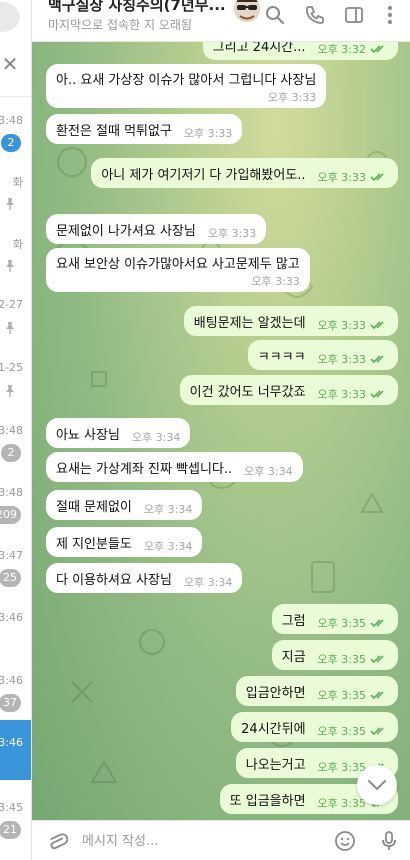  Describe the element at coordinates (15, 563) in the screenshot. I see `chat-list-item: 3:47 25` at that location.